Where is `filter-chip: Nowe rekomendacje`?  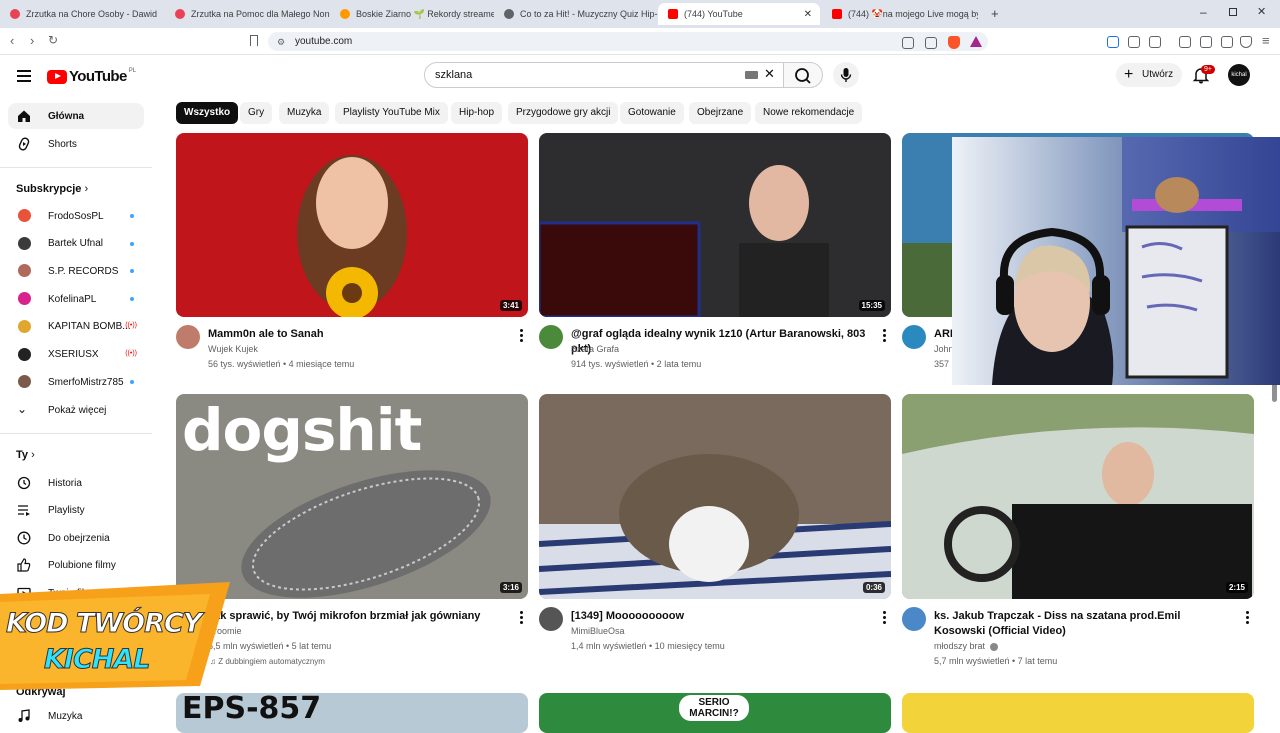
filter-chip: Nowe rekomendacje is located at coordinates (809, 113).